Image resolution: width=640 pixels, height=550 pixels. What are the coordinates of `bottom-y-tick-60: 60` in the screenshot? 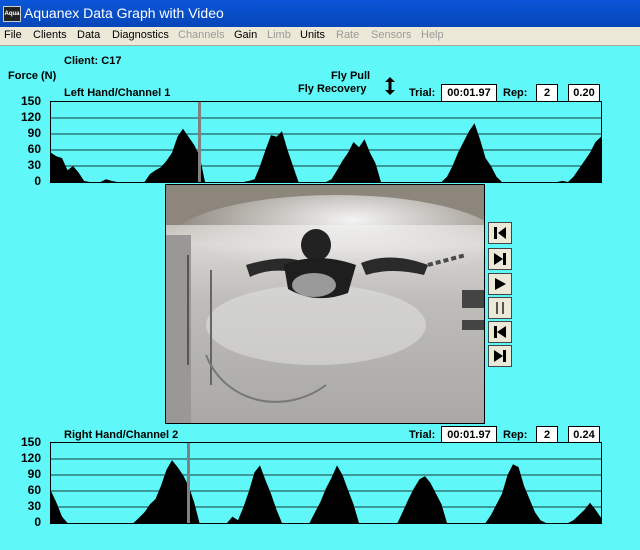 It's located at (34, 490).